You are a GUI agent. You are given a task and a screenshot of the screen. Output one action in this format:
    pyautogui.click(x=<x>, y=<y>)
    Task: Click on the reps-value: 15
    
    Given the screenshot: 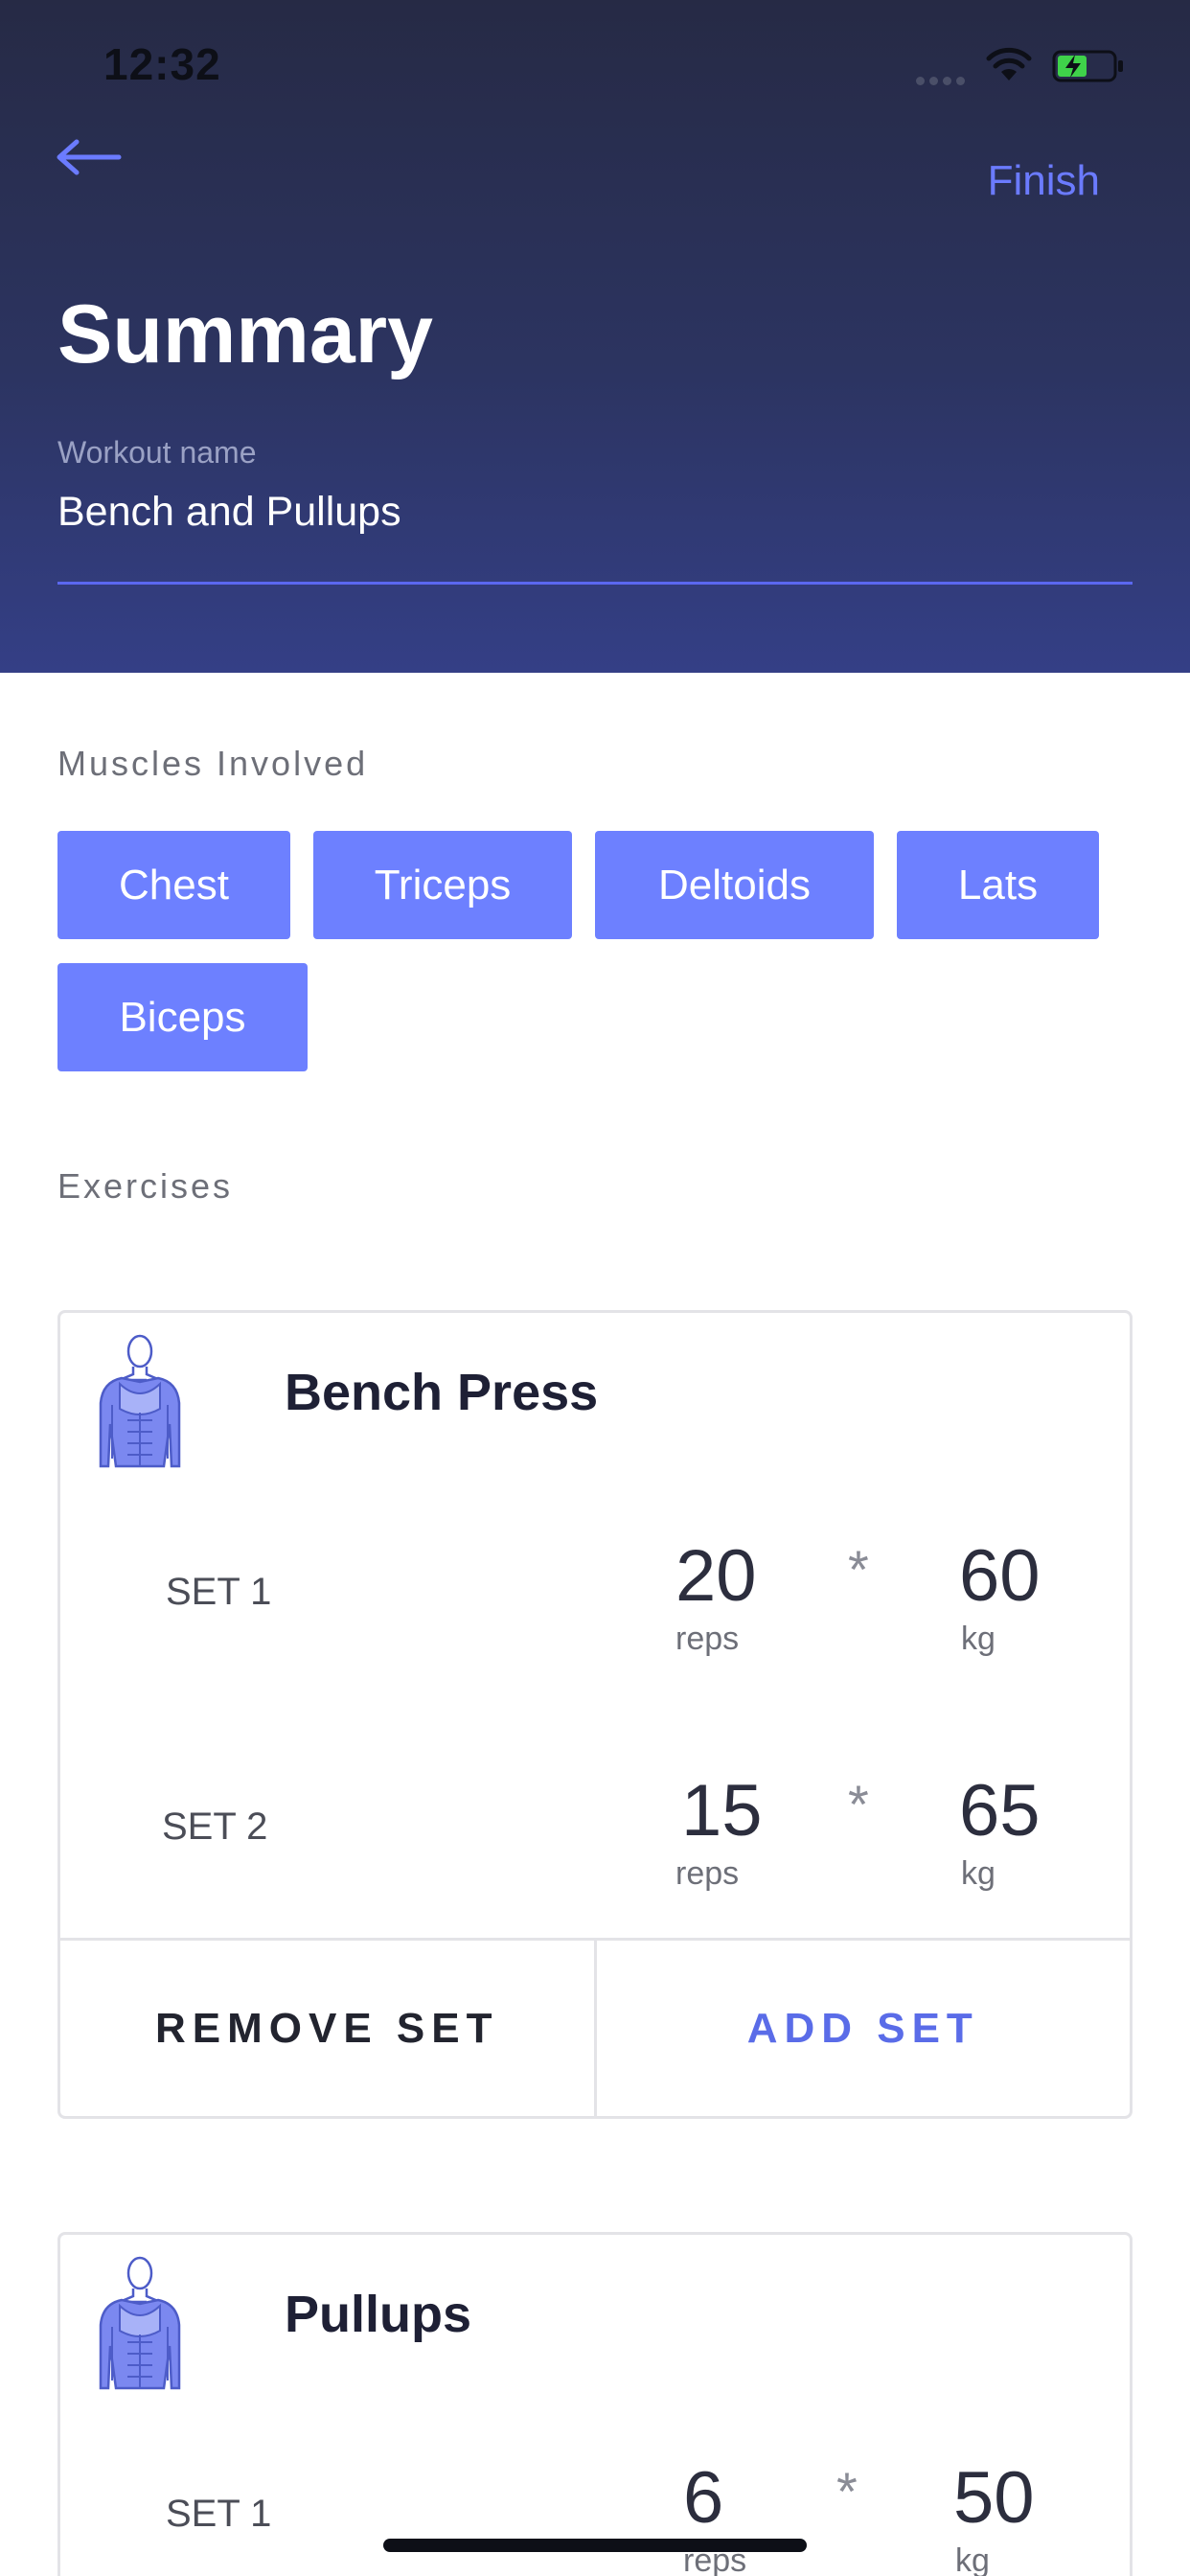 What is the action you would take?
    pyautogui.click(x=722, y=1811)
    